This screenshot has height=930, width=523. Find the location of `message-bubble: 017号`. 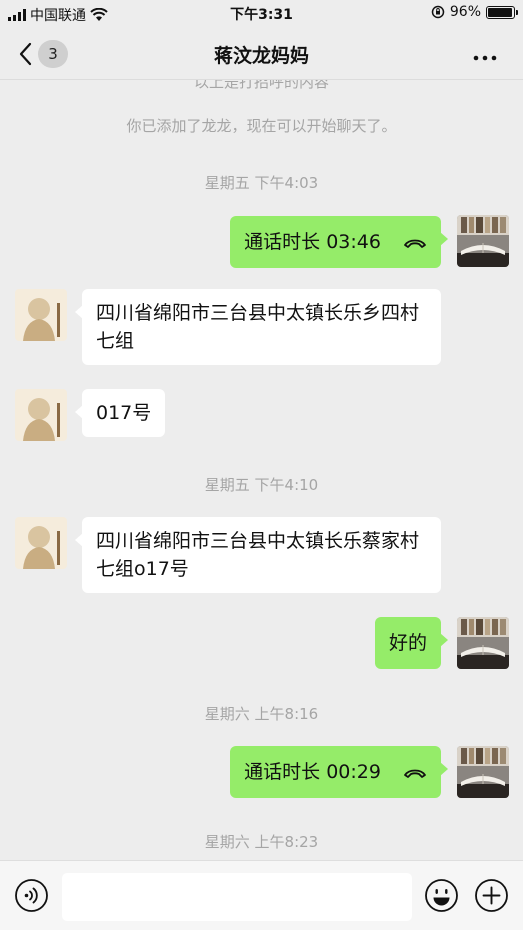

message-bubble: 017号 is located at coordinates (120, 413).